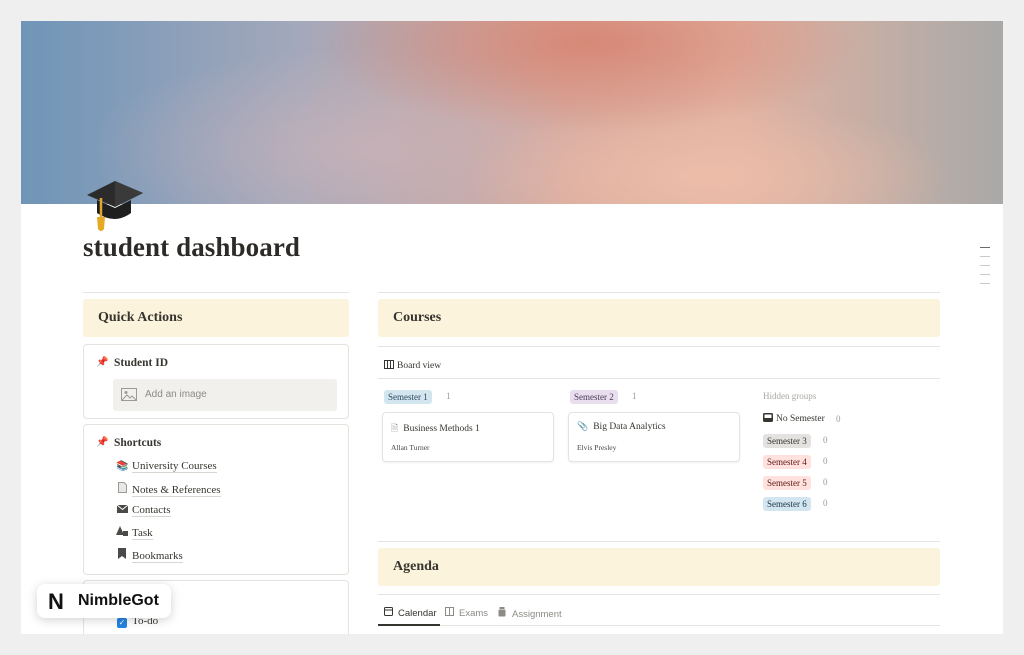 The height and width of the screenshot is (655, 1024). What do you see at coordinates (409, 625) in the screenshot?
I see `active-tab-indicator` at bounding box center [409, 625].